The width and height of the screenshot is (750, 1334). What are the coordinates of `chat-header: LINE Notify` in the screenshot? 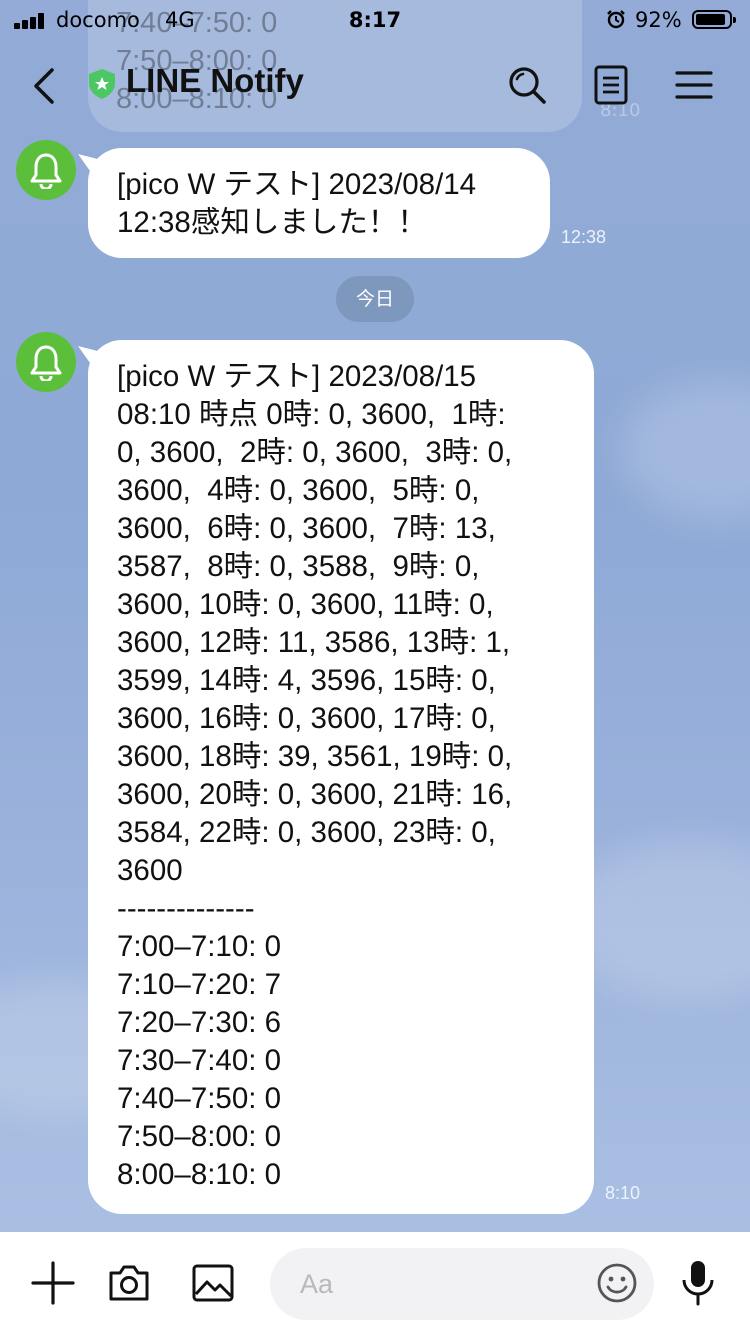 It's located at (375, 85).